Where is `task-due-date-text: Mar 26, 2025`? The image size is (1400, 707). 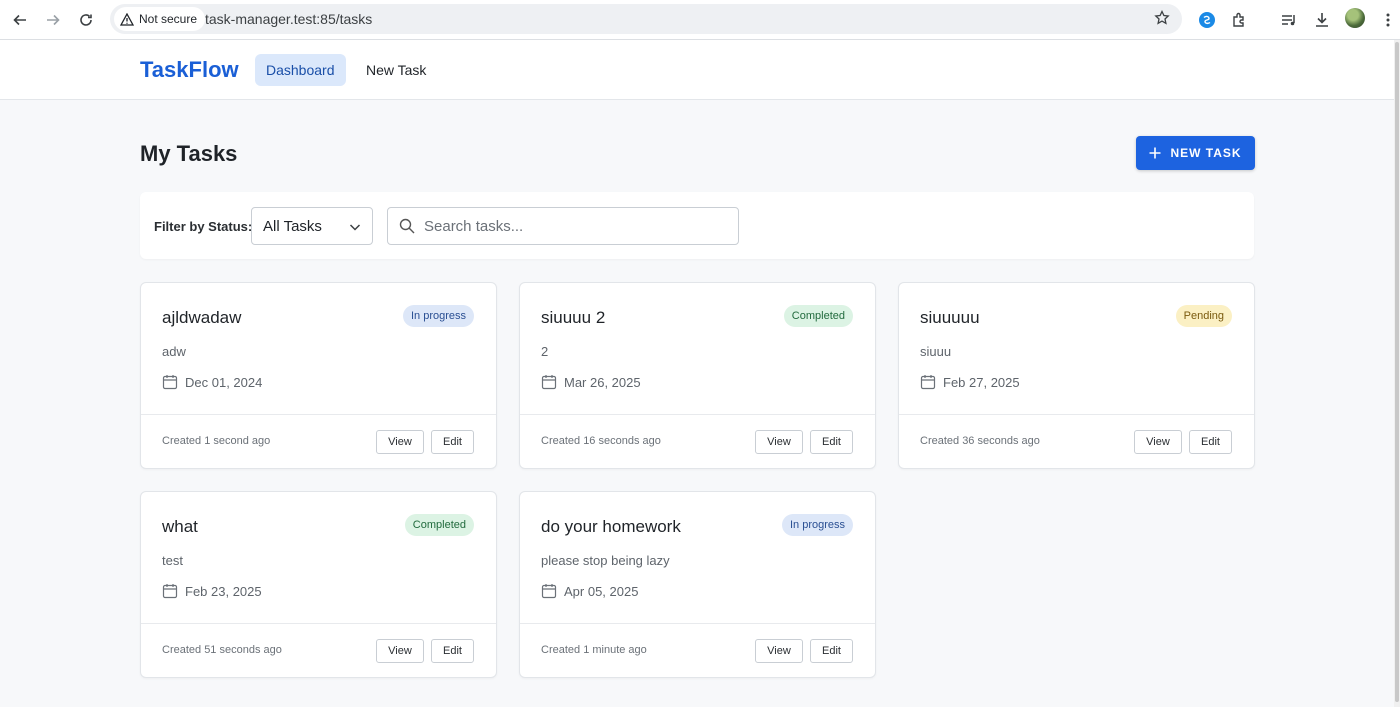 task-due-date-text: Mar 26, 2025 is located at coordinates (602, 382).